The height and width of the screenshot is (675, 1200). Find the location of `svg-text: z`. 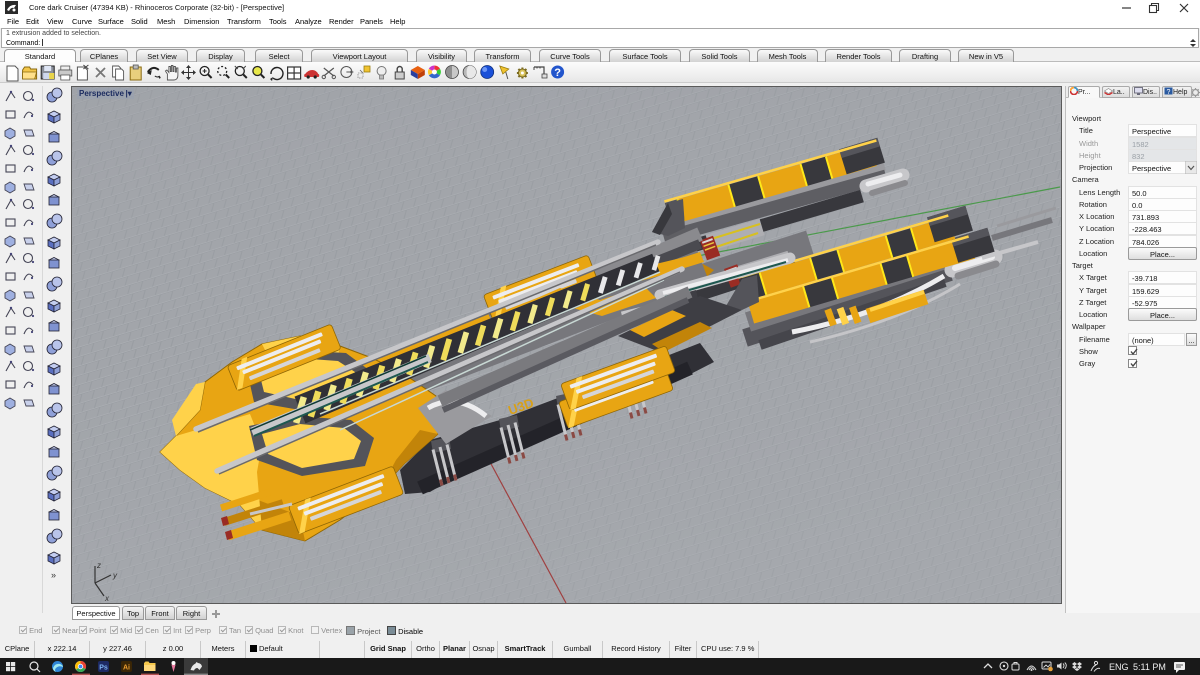

svg-text: z is located at coordinates (98, 565).